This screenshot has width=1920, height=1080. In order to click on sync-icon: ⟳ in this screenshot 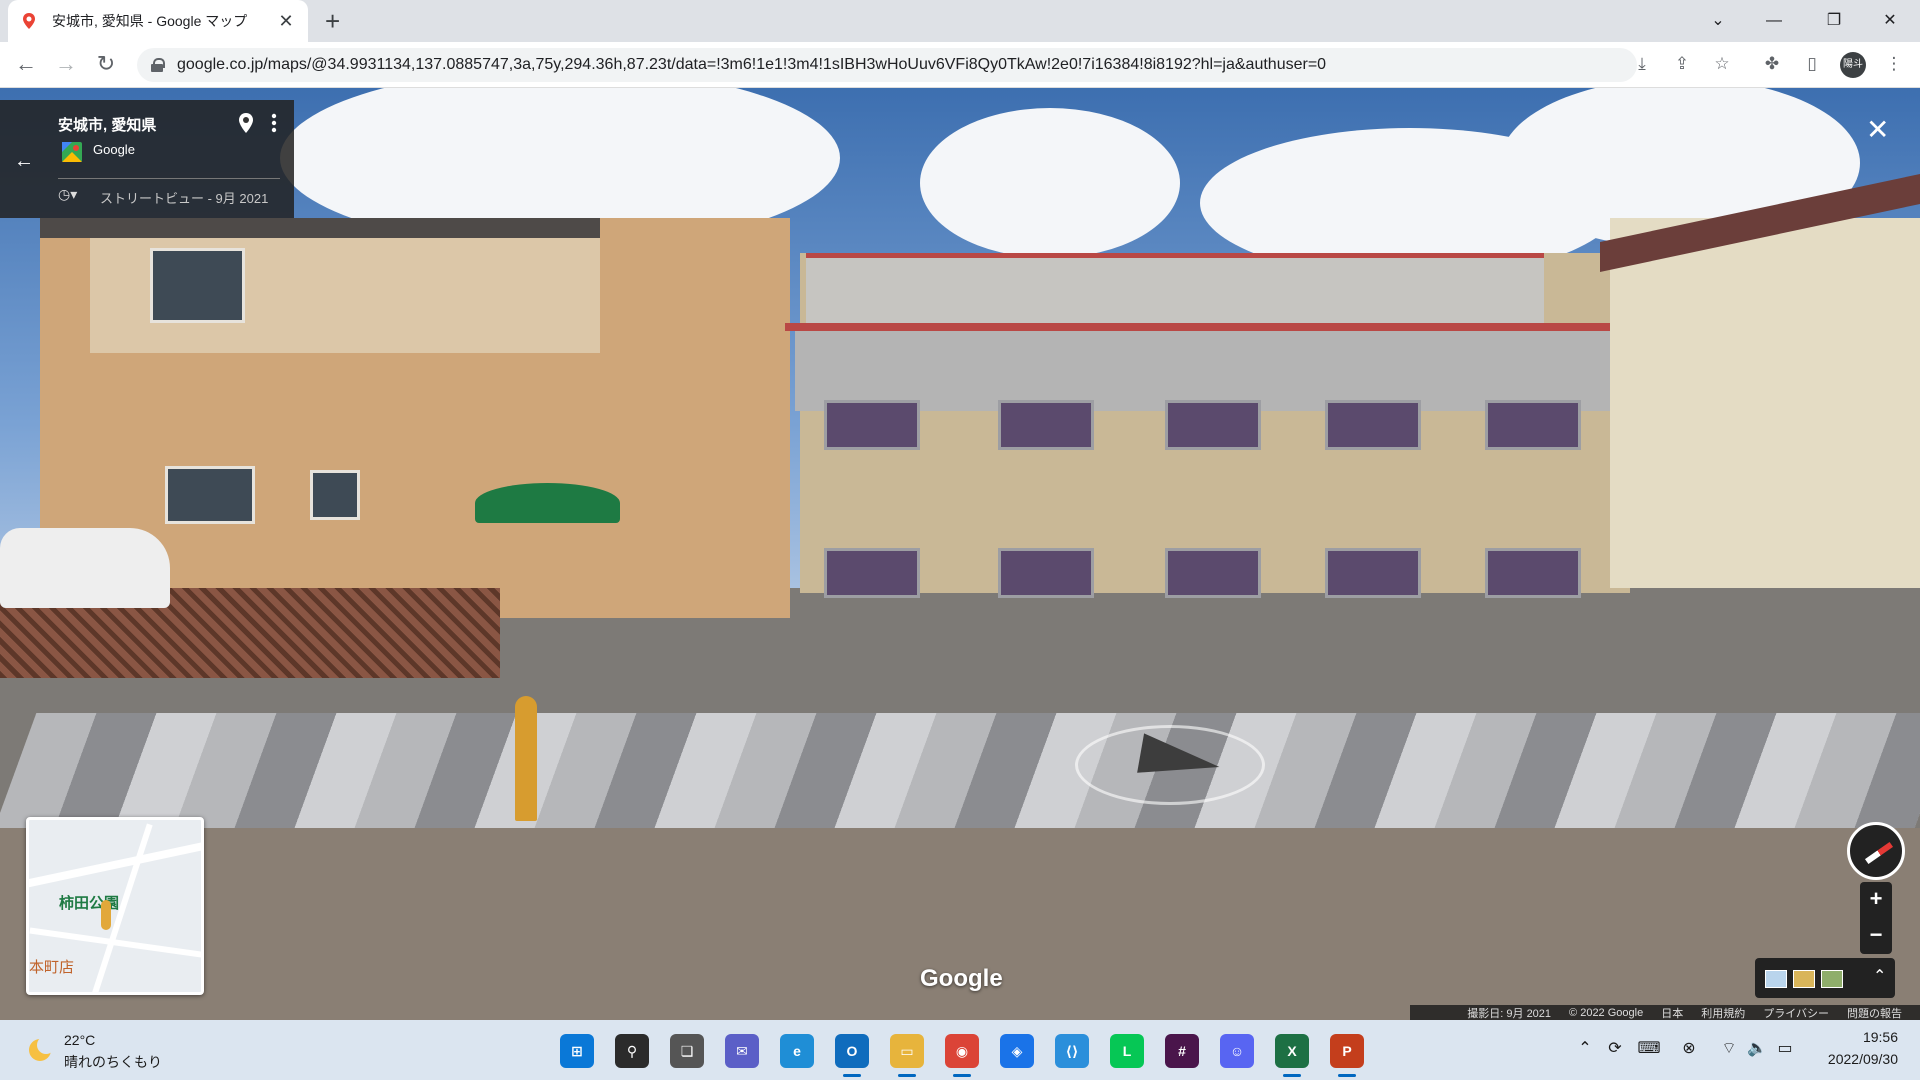, I will do `click(1615, 1048)`.